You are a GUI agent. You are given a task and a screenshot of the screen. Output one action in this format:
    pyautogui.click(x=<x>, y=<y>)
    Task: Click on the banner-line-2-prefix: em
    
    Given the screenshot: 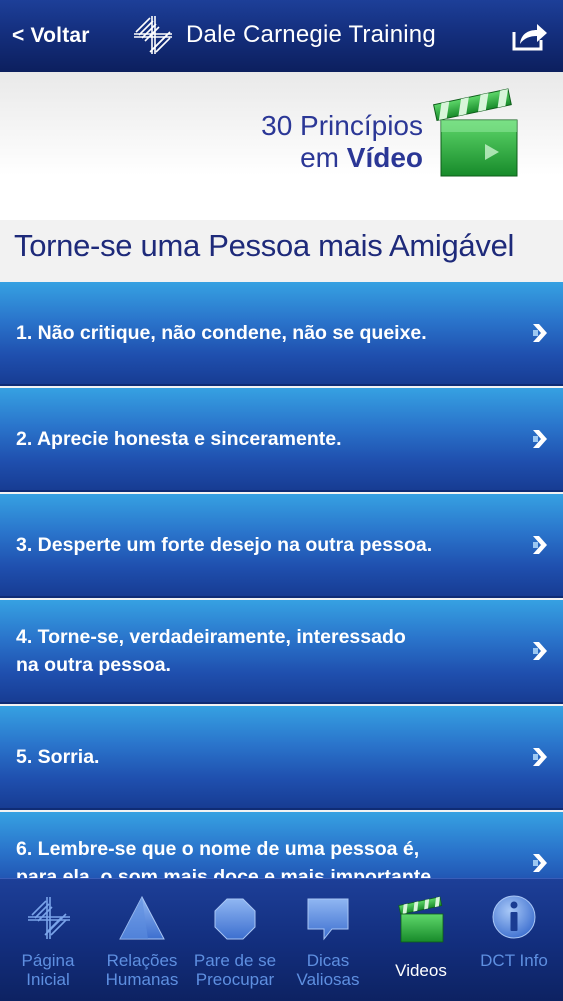 What is the action you would take?
    pyautogui.click(x=323, y=157)
    